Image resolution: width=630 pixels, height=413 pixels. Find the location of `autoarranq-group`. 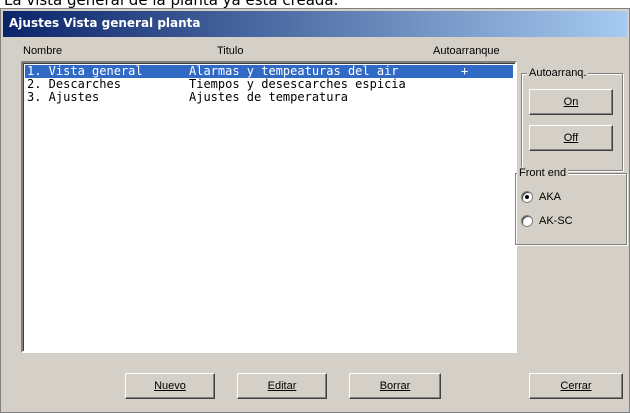

autoarranq-group is located at coordinates (572, 122).